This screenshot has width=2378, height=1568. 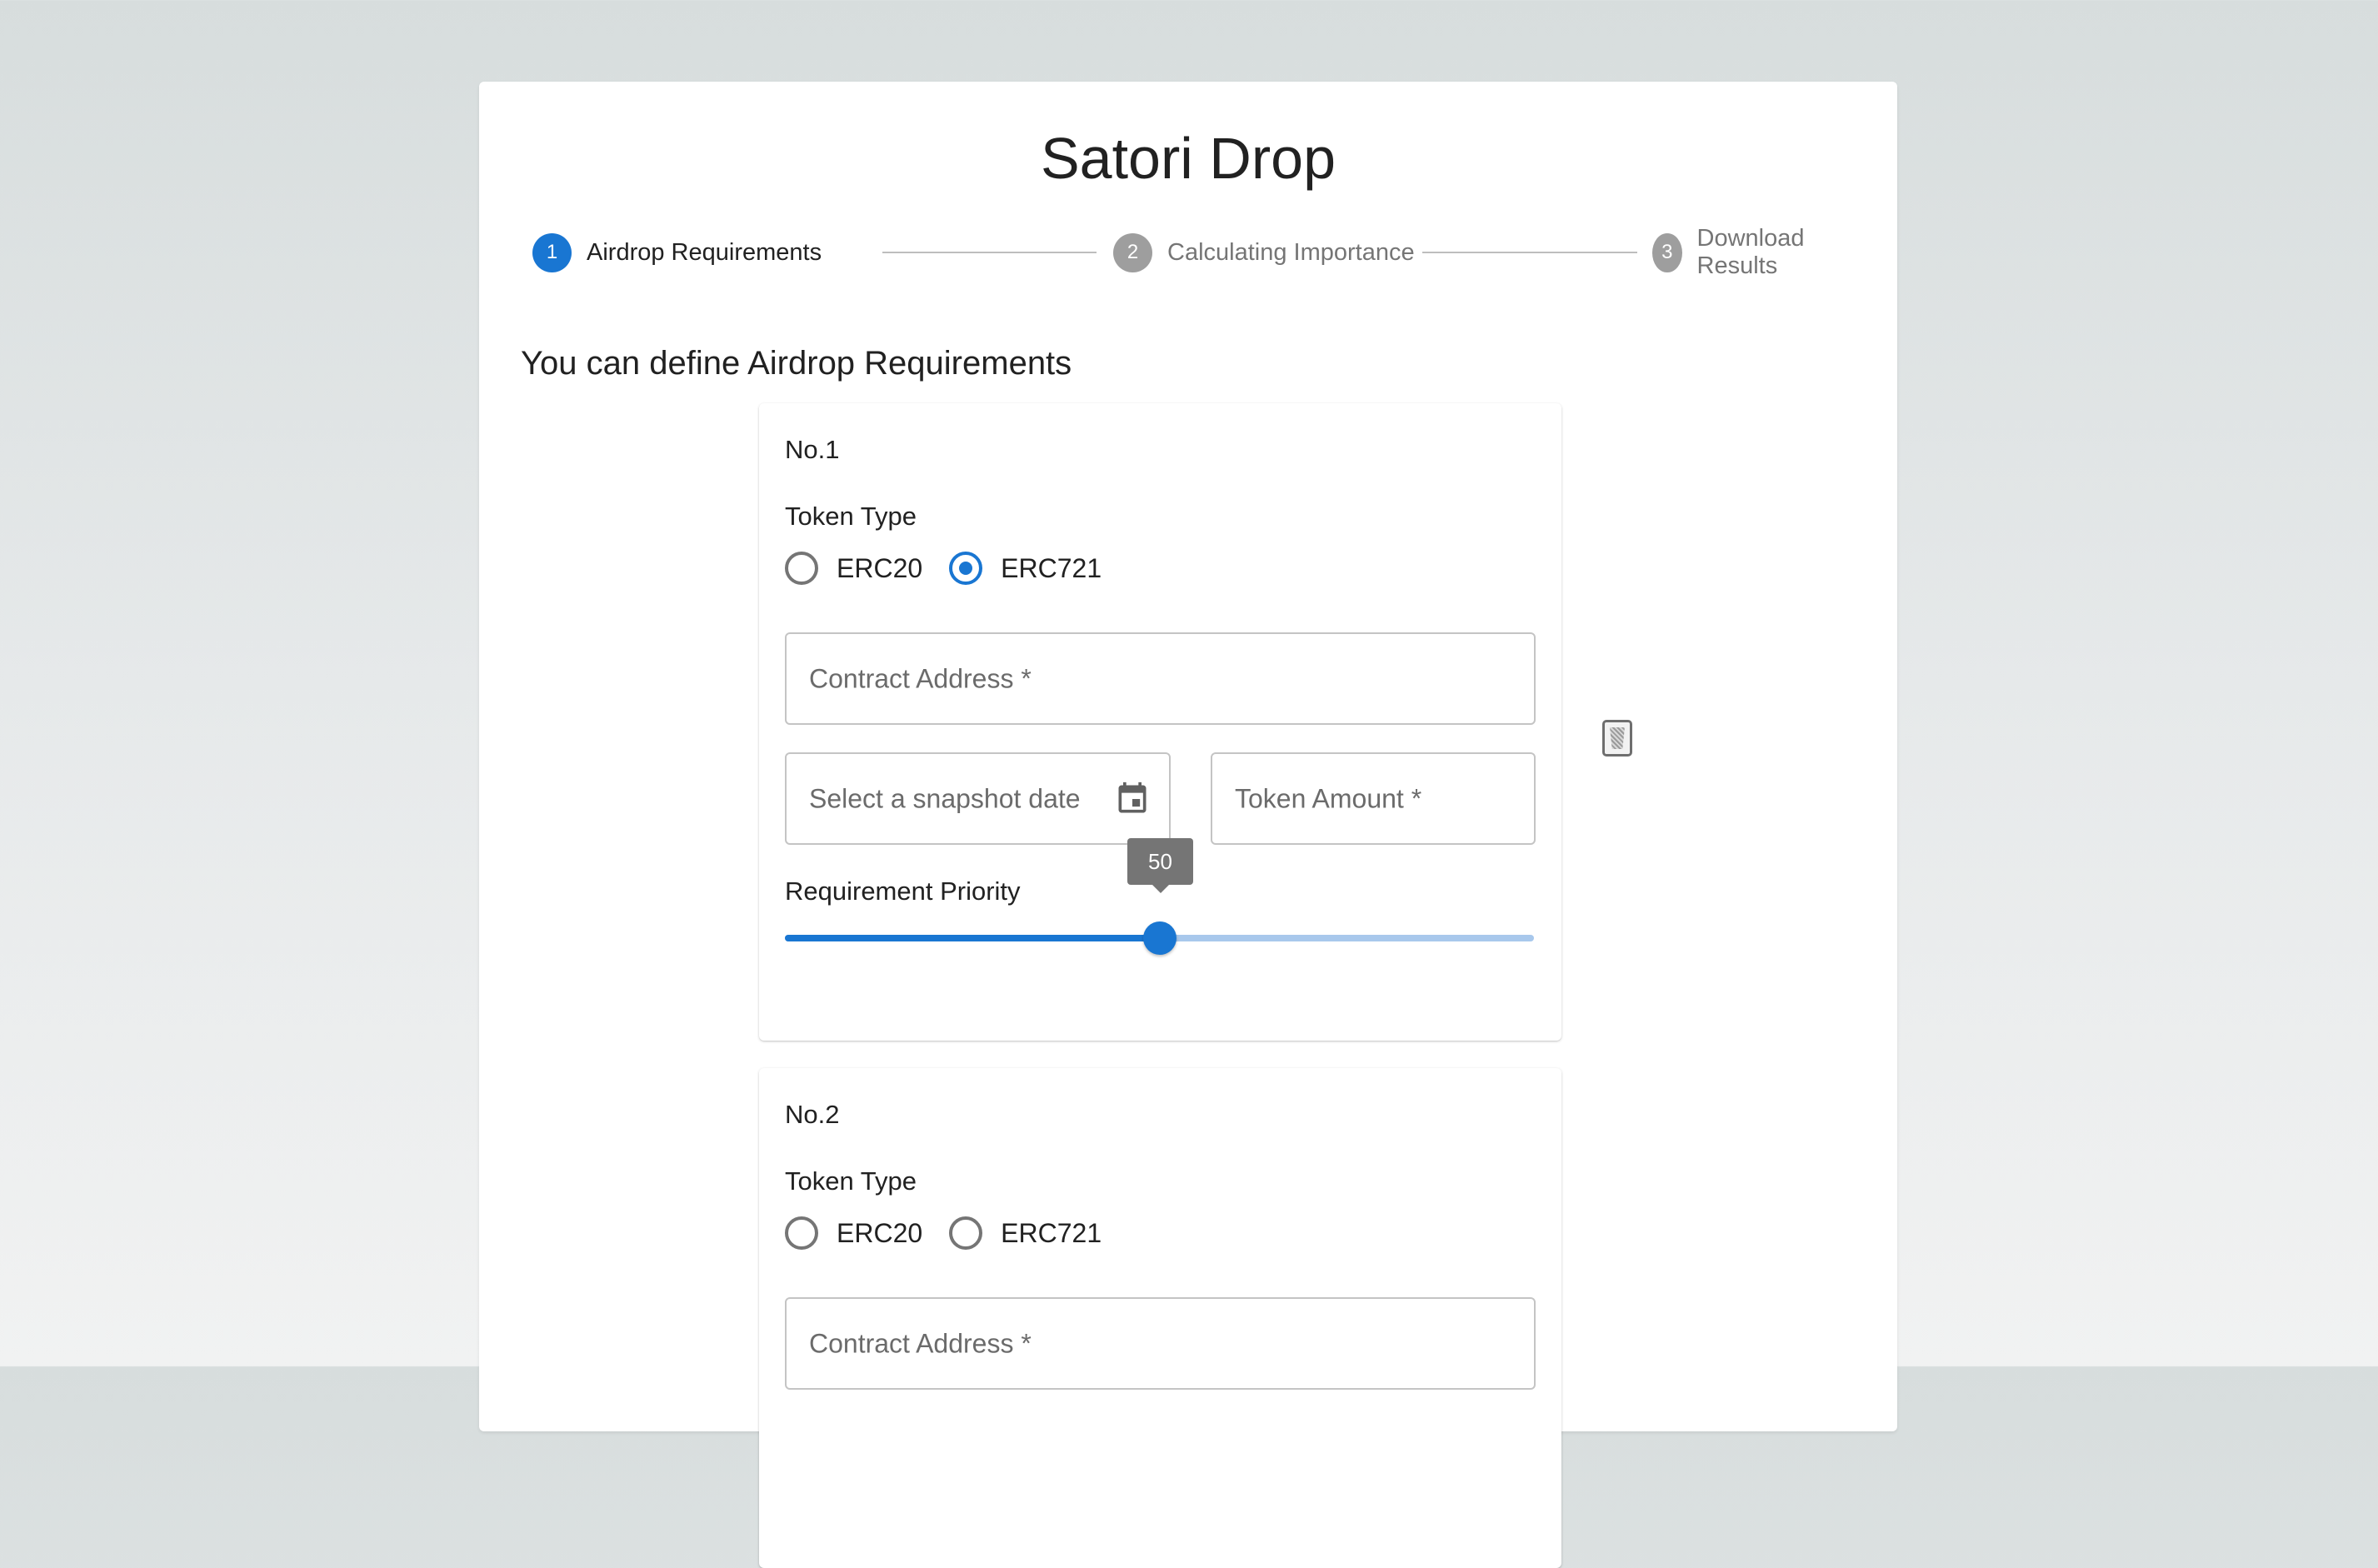 What do you see at coordinates (1291, 252) in the screenshot?
I see `step-label: Calculating Importance` at bounding box center [1291, 252].